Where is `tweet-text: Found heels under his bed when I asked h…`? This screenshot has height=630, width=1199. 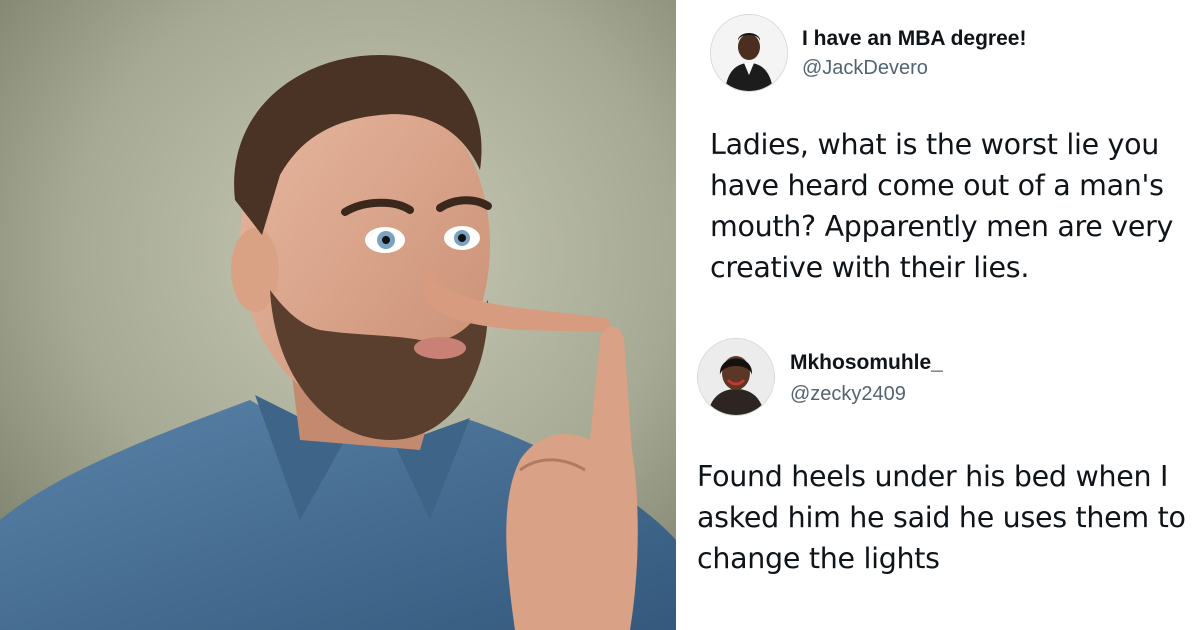 tweet-text: Found heels under his bed when I asked h… is located at coordinates (941, 517).